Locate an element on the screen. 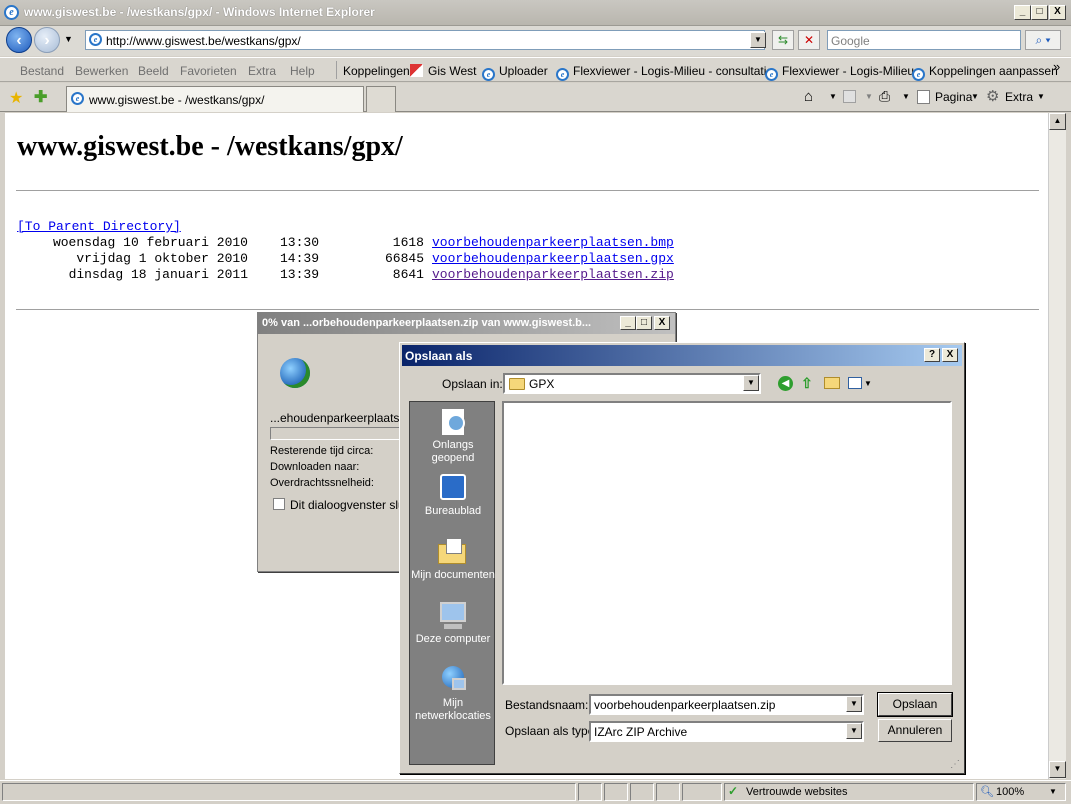  vertical-scrollbar: ▲ ▼ is located at coordinates (1057, 446).